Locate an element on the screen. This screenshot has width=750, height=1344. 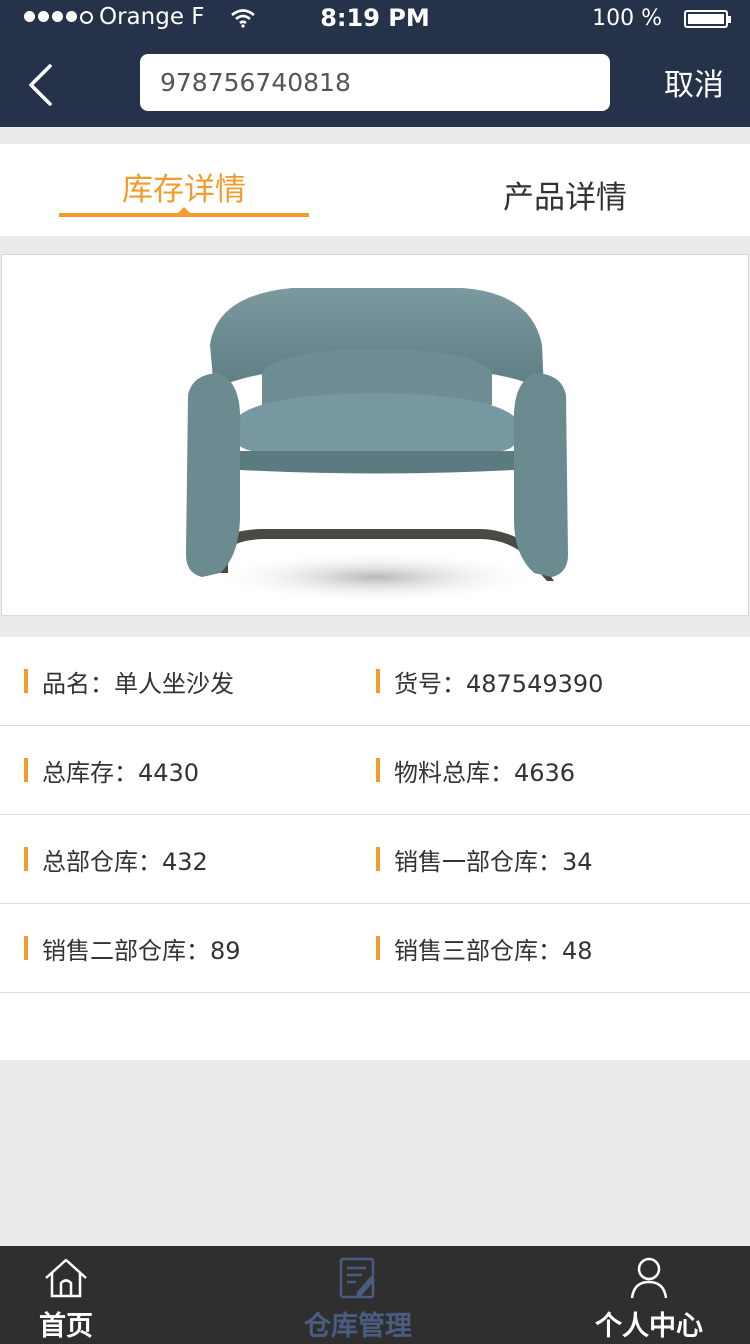
detail-item: 销售一部仓库：34 is located at coordinates (484, 859).